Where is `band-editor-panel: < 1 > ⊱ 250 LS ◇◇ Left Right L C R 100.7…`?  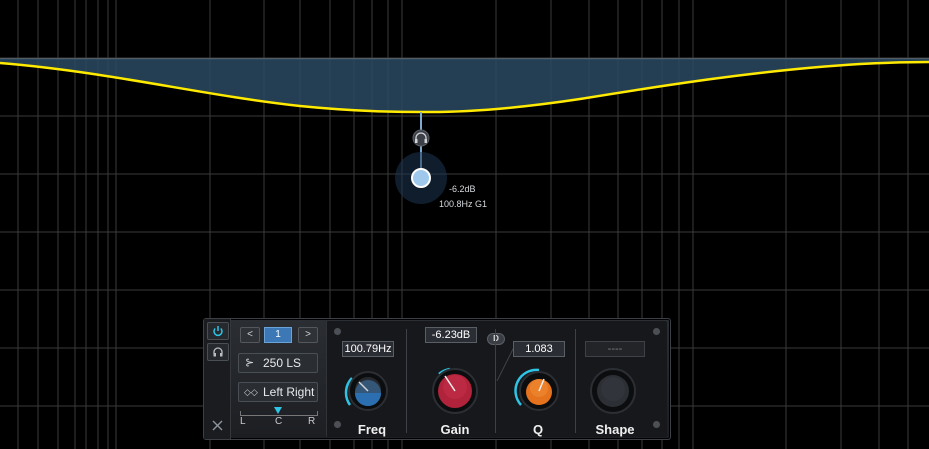 band-editor-panel: < 1 > ⊱ 250 LS ◇◇ Left Right L C R 100.7… is located at coordinates (437, 379).